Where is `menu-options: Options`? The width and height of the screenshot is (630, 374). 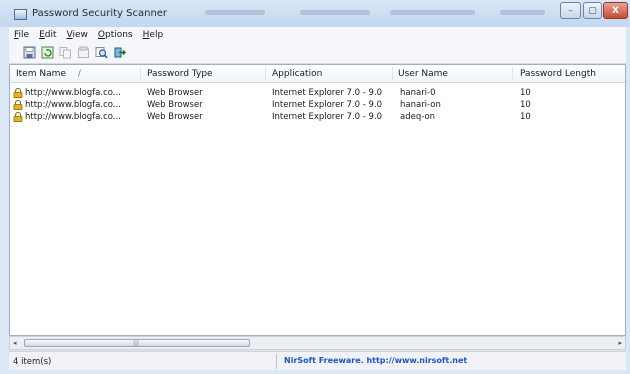 menu-options: Options is located at coordinates (115, 35).